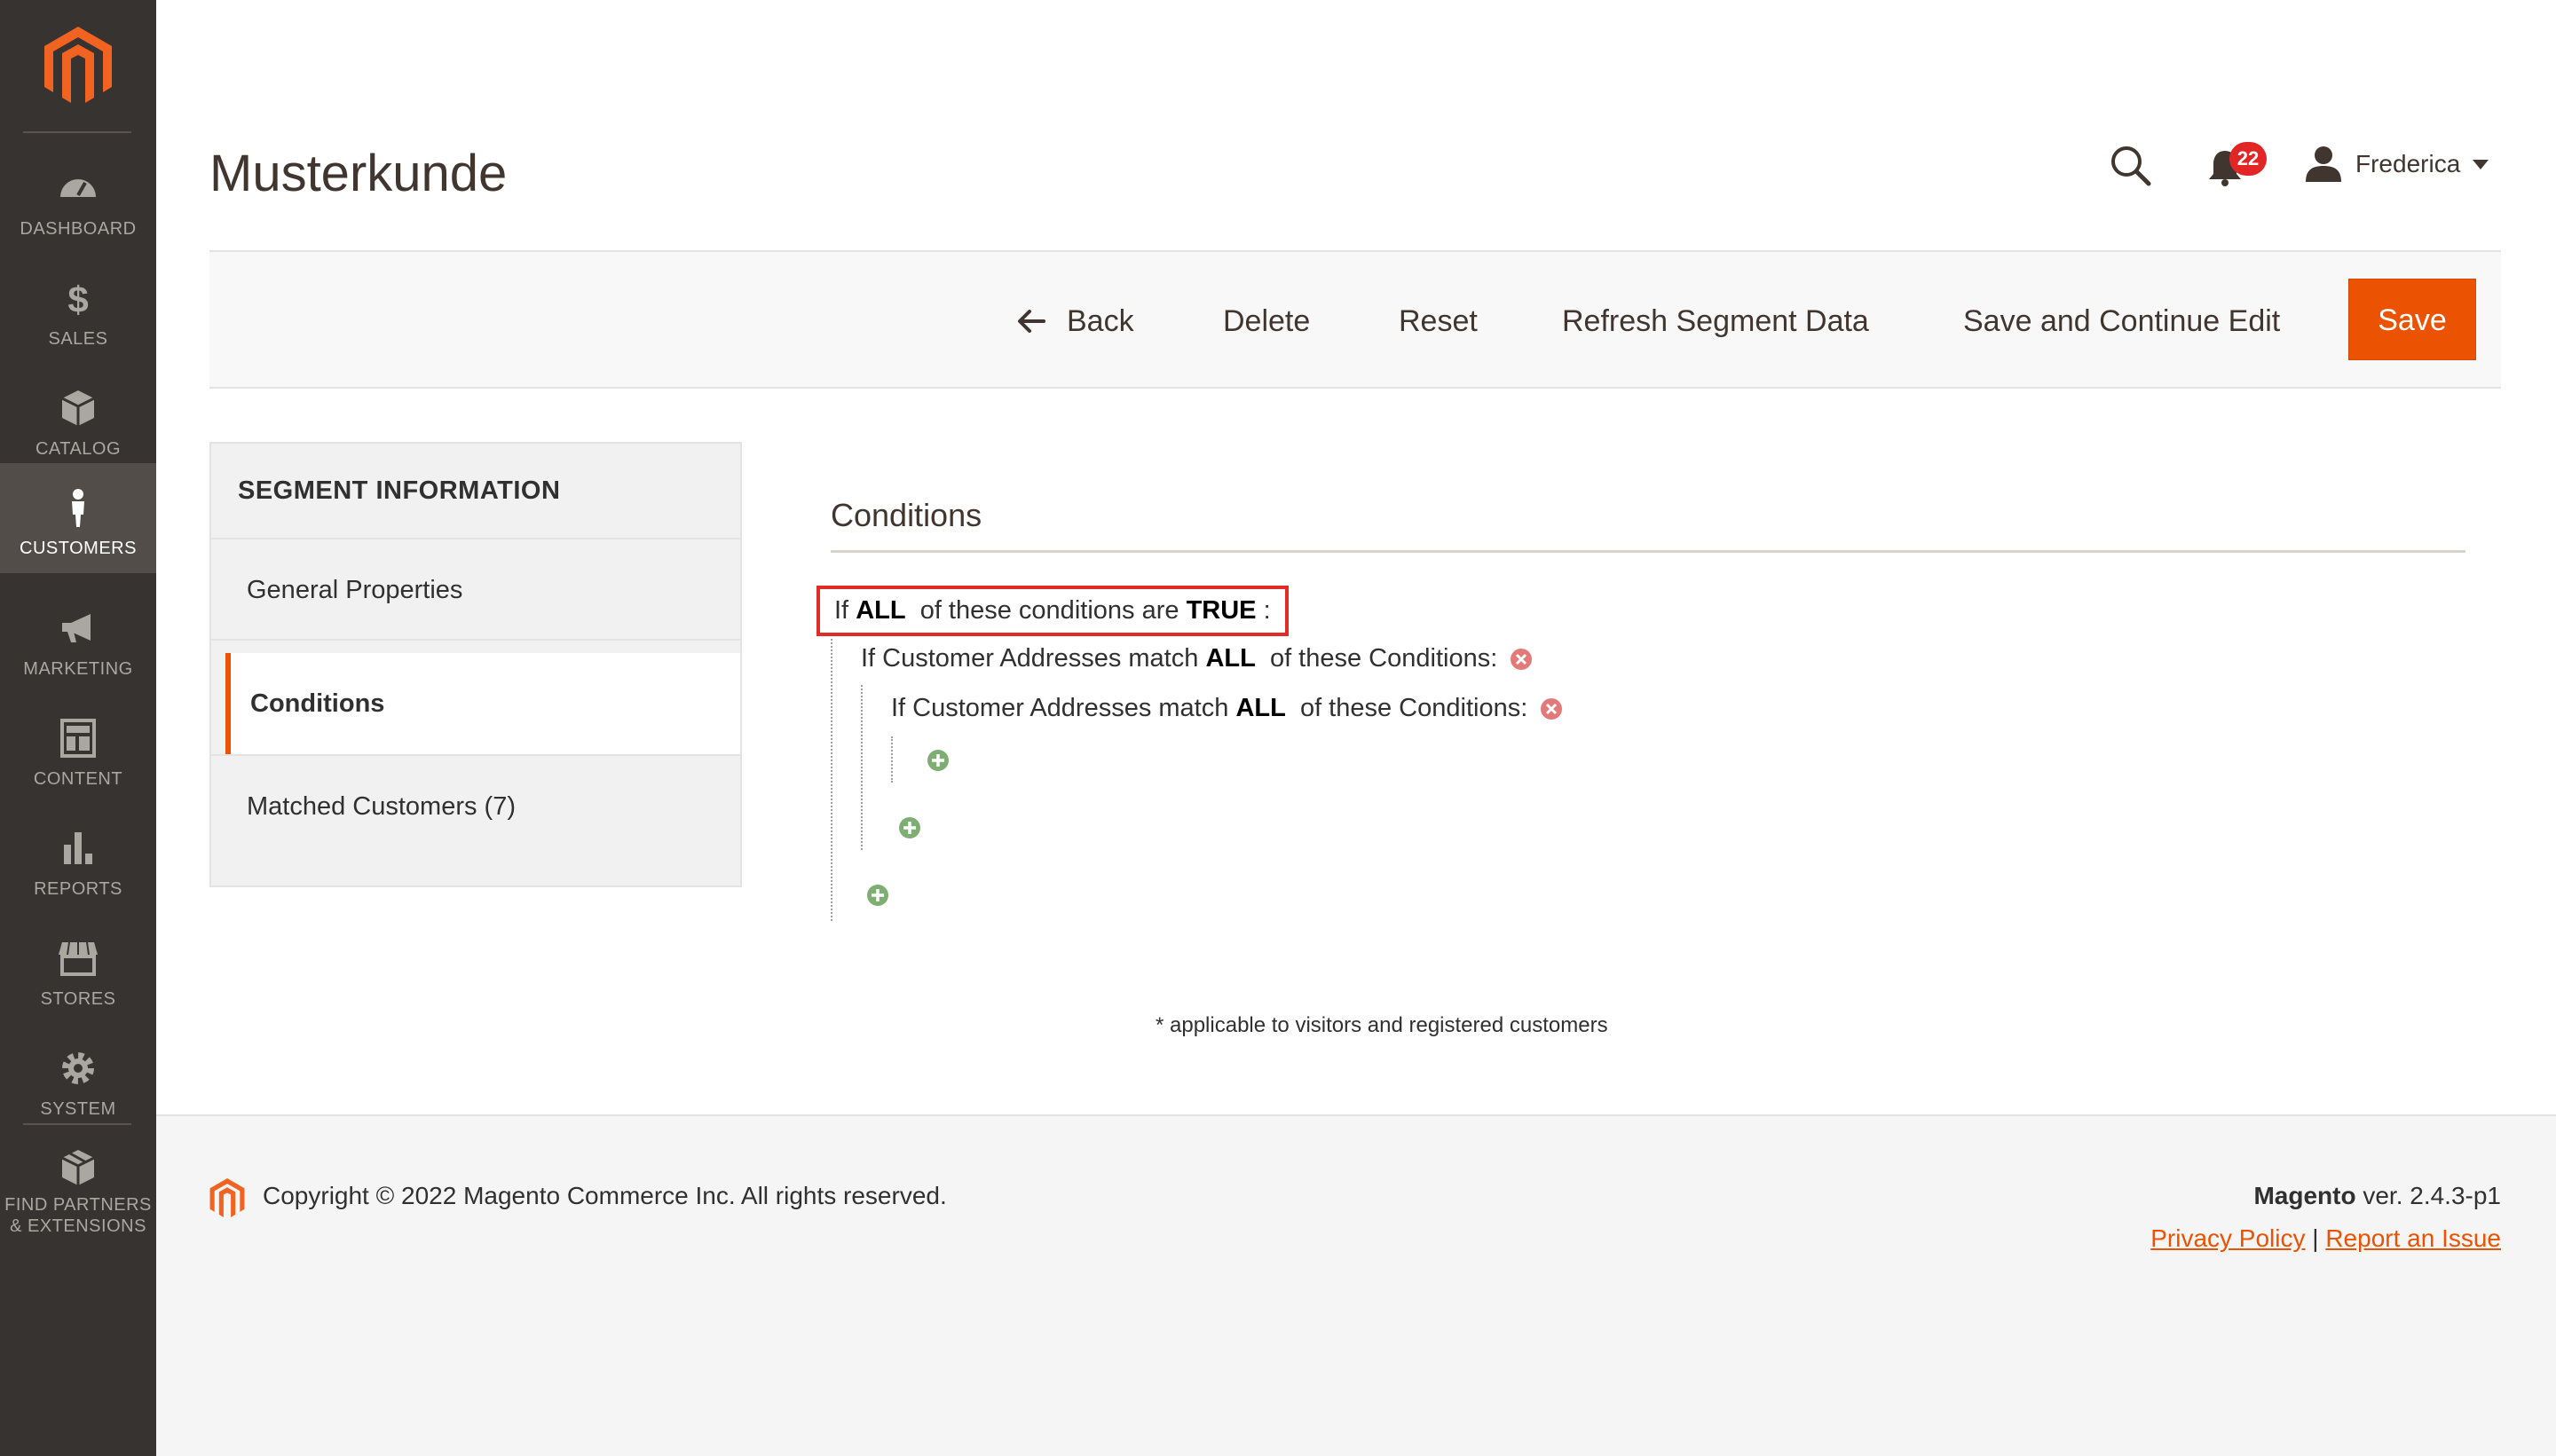 The image size is (2556, 1456). I want to click on sidebar-item-label: CATALOG, so click(78, 449).